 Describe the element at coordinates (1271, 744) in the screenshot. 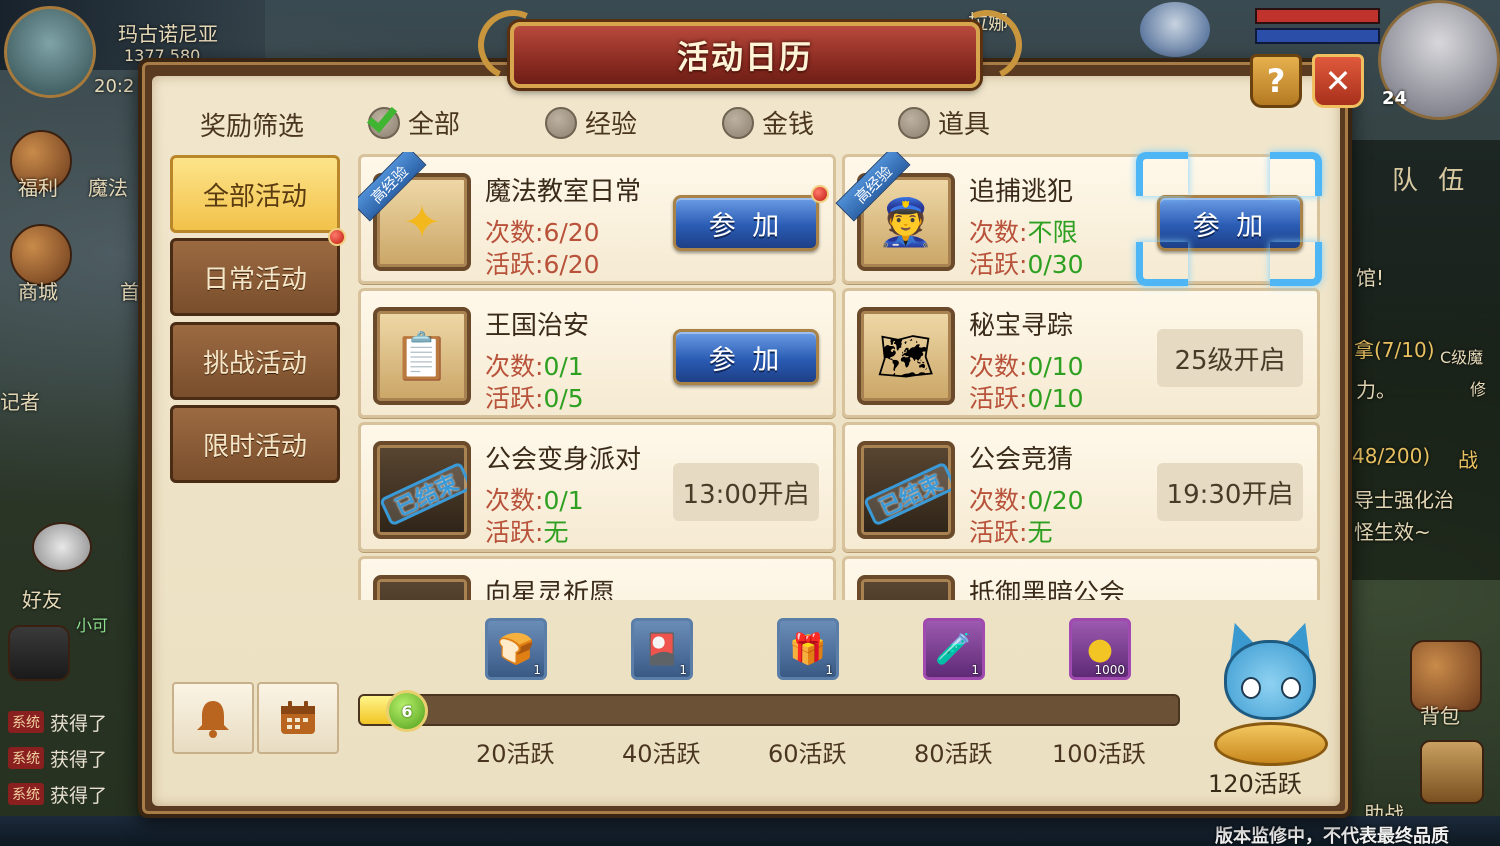

I see `fish-icon` at that location.